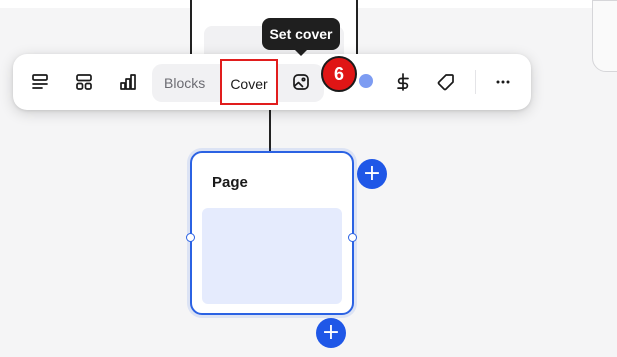 The image size is (617, 357). I want to click on layout-stack-button, so click(40, 82).